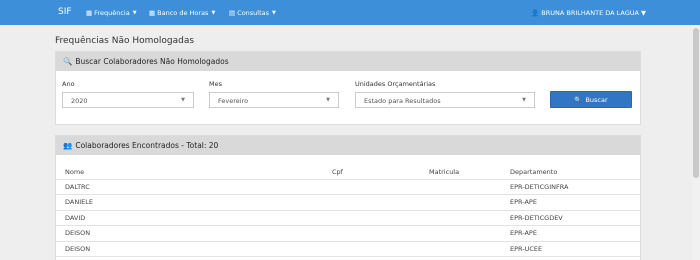 The height and width of the screenshot is (260, 700). What do you see at coordinates (596, 99) in the screenshot?
I see `buscar-label: Buscar` at bounding box center [596, 99].